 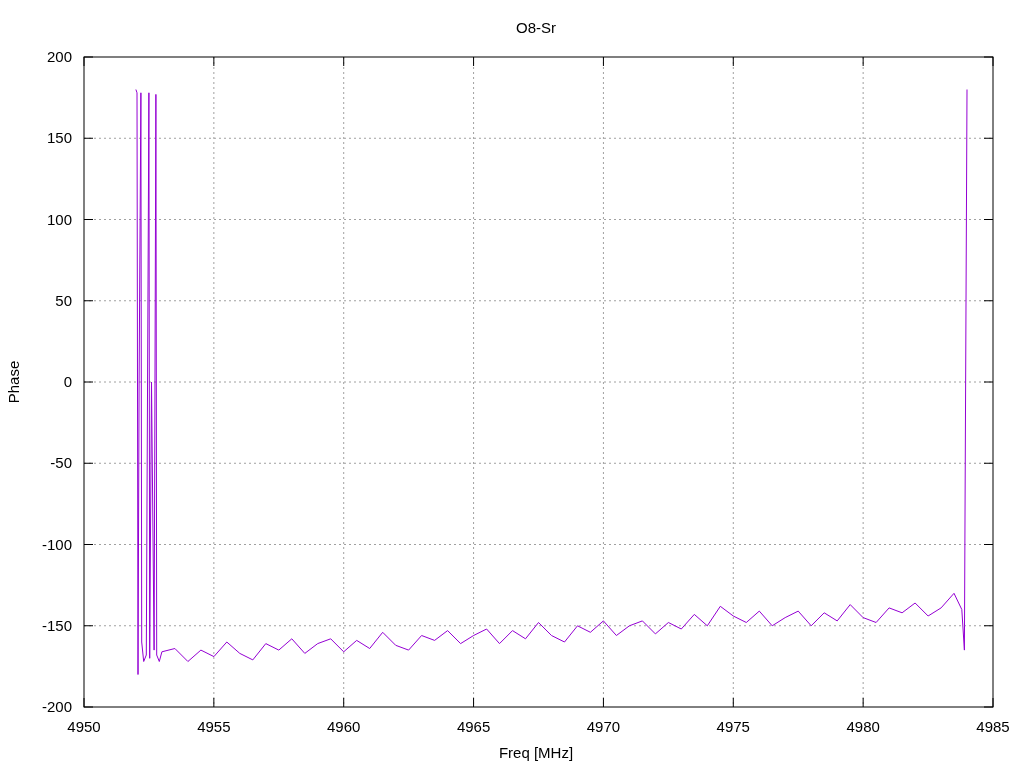 I want to click on x-tick-label: 4980, so click(x=863, y=726).